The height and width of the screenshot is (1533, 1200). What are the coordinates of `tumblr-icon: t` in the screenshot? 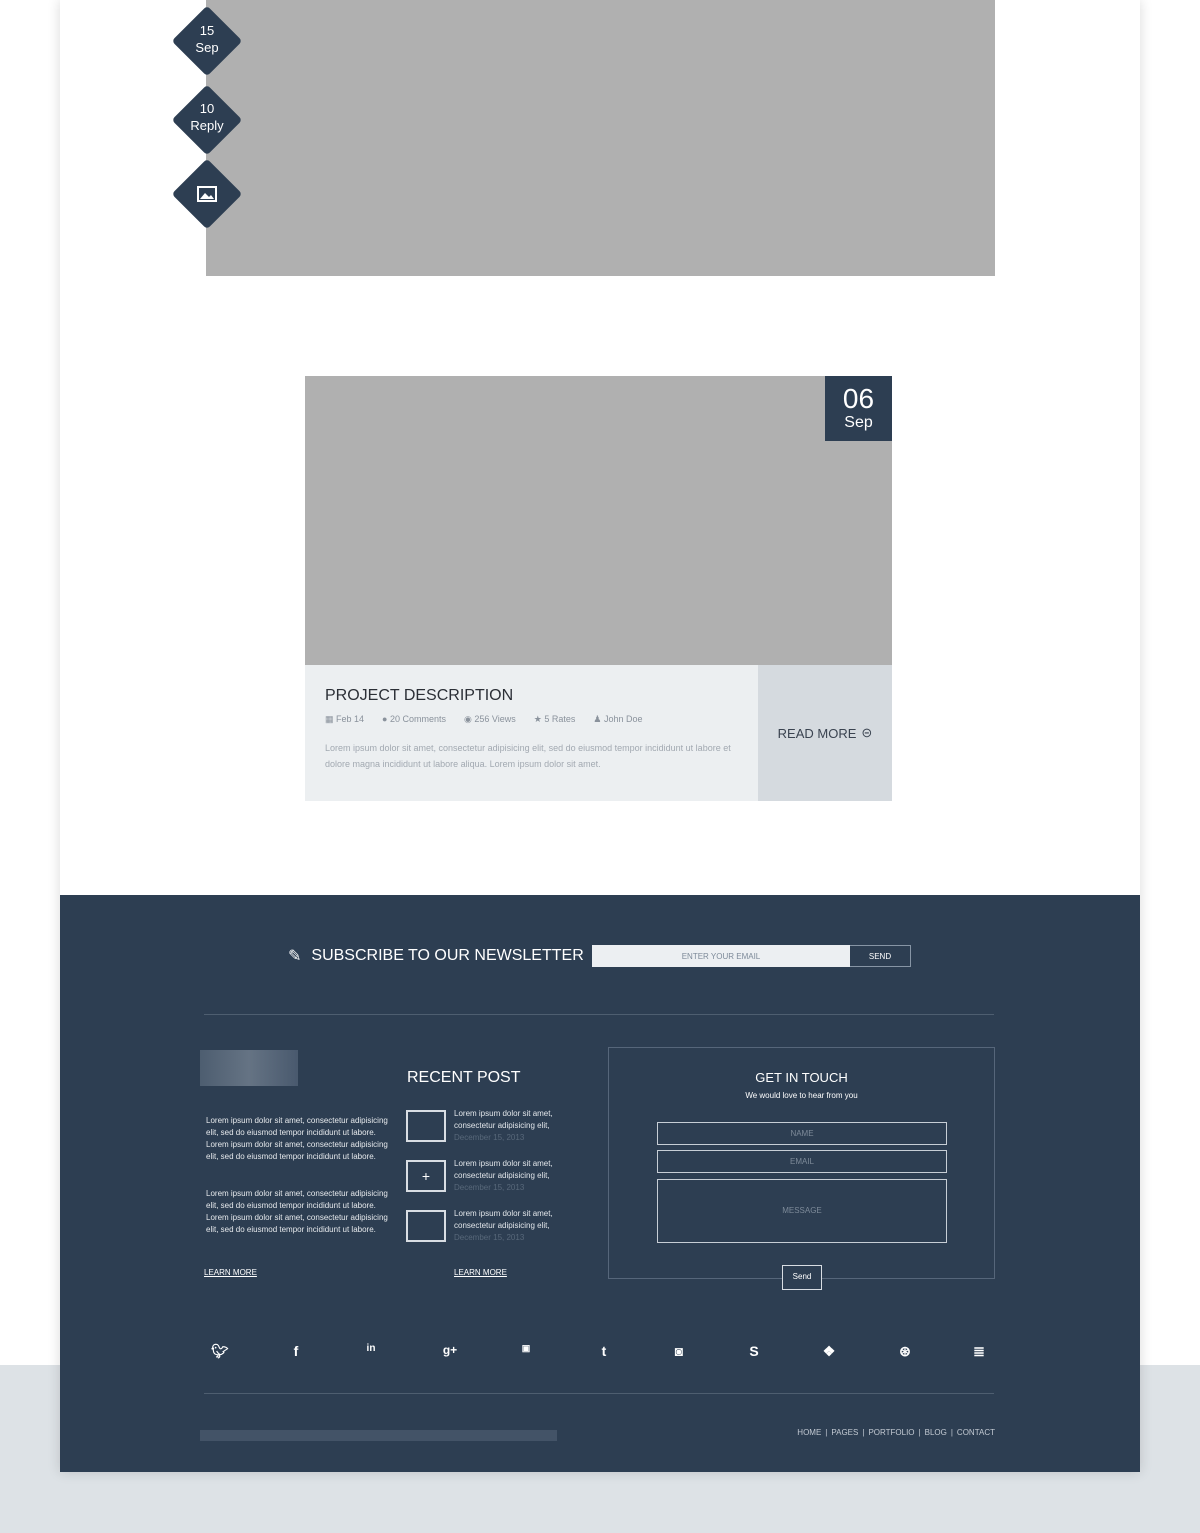 It's located at (604, 1351).